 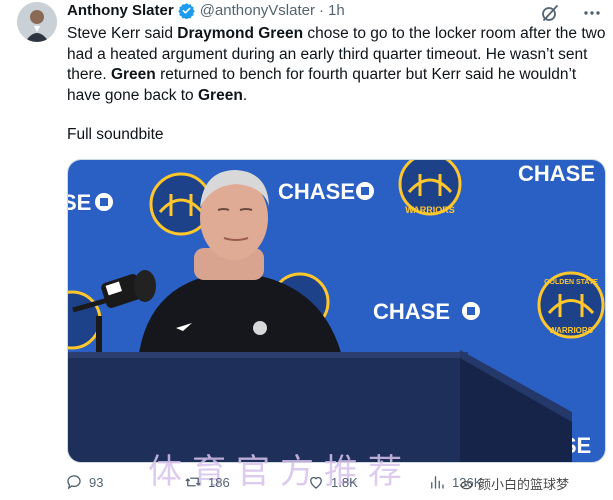 I want to click on author-handle: @anthonyVslater, so click(x=257, y=10).